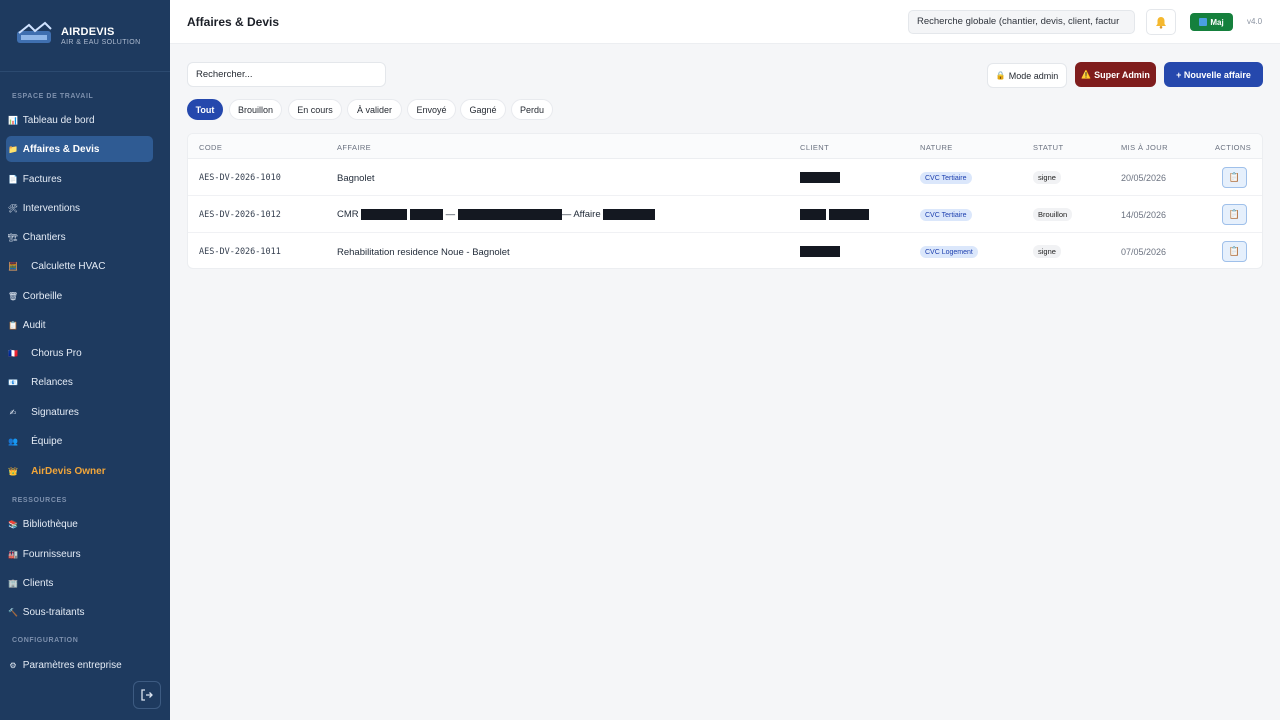 This screenshot has width=1280, height=720. Describe the element at coordinates (1048, 147) in the screenshot. I see `column-header-statut: STATUT` at that location.